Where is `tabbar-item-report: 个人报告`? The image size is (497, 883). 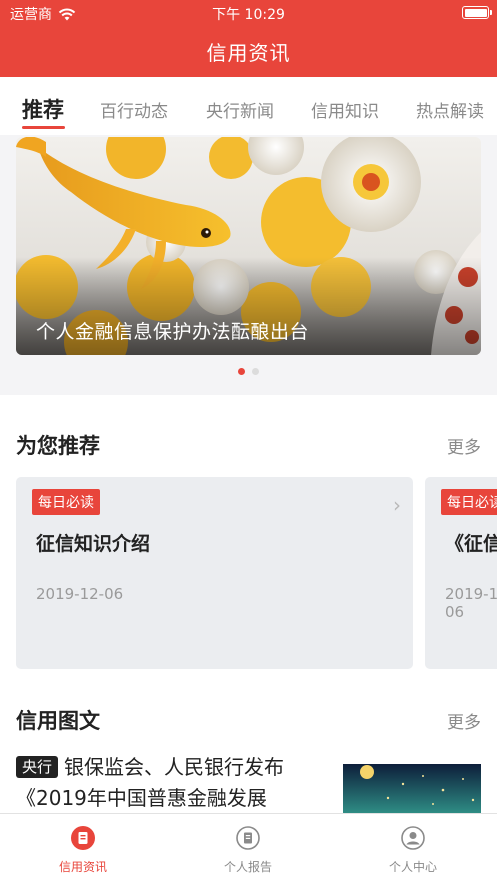
tabbar-item-report: 个人报告 is located at coordinates (248, 850).